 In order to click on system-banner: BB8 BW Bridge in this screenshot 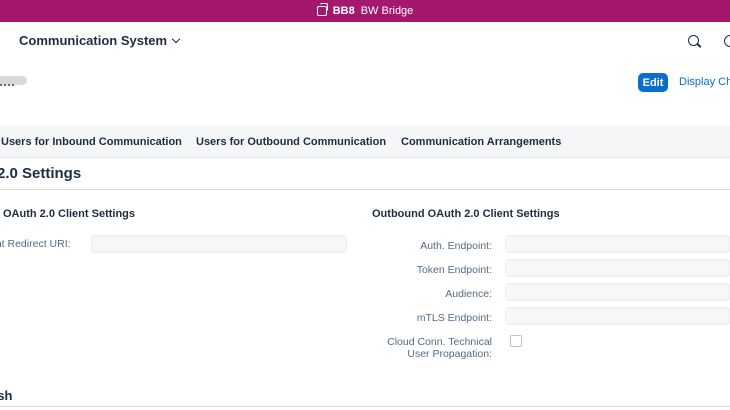, I will do `click(365, 11)`.